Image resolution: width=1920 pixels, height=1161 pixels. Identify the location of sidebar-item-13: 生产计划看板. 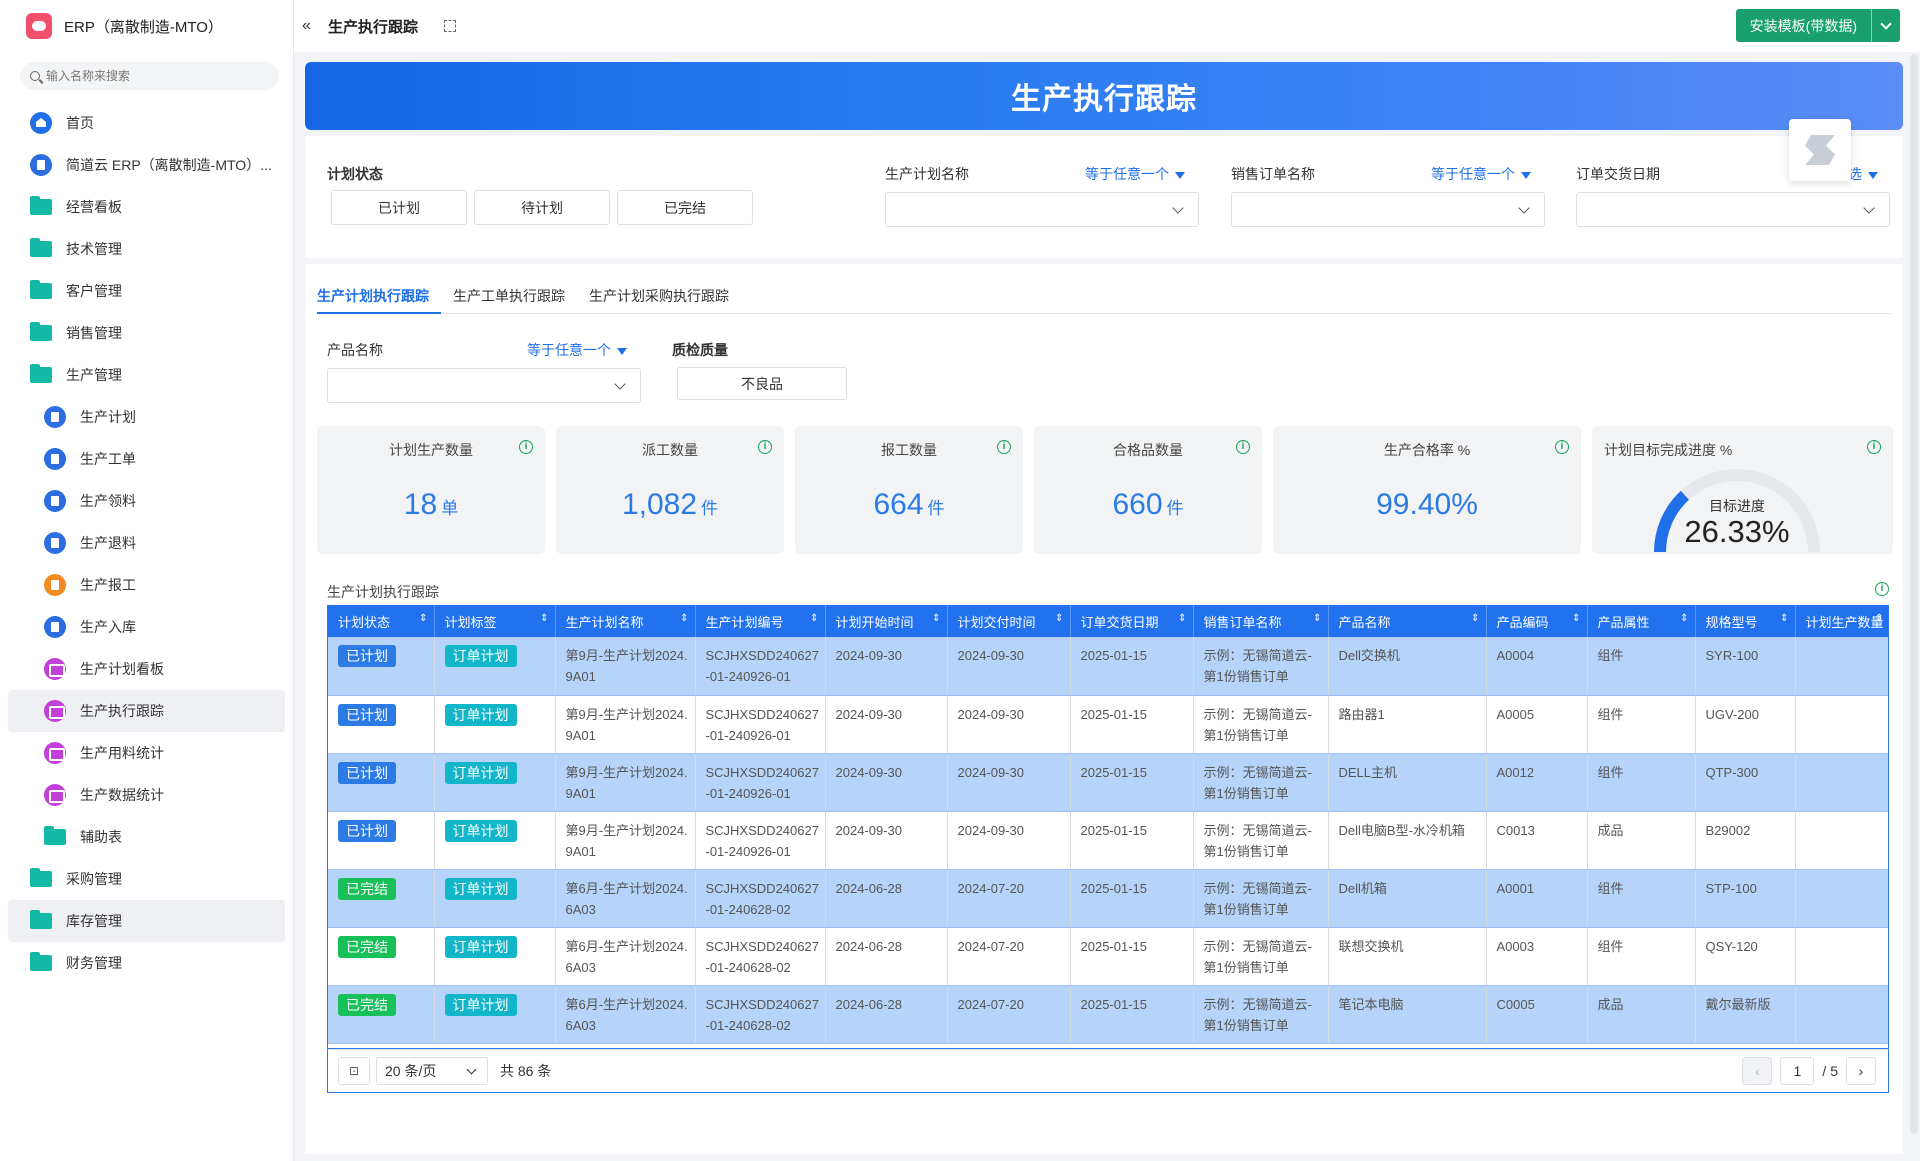
(146, 669).